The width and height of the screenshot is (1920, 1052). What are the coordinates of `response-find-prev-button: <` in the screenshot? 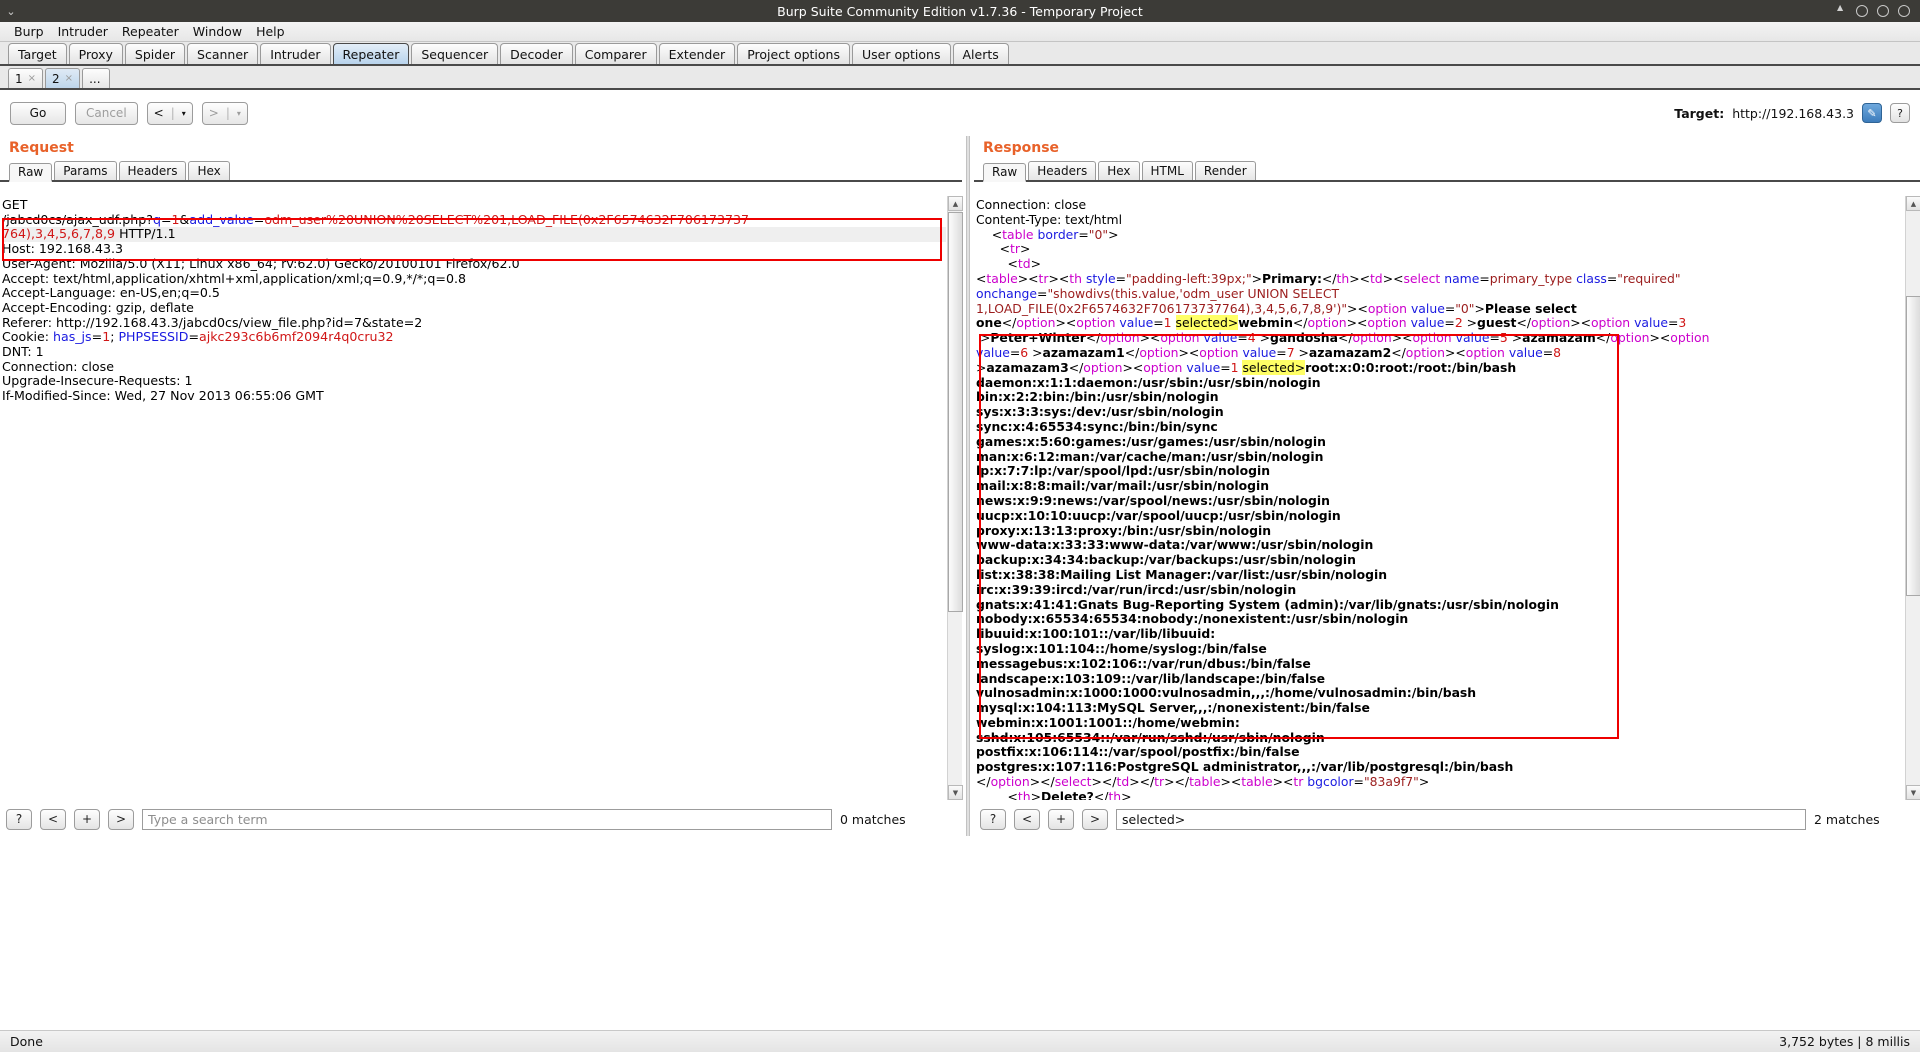 It's located at (1027, 819).